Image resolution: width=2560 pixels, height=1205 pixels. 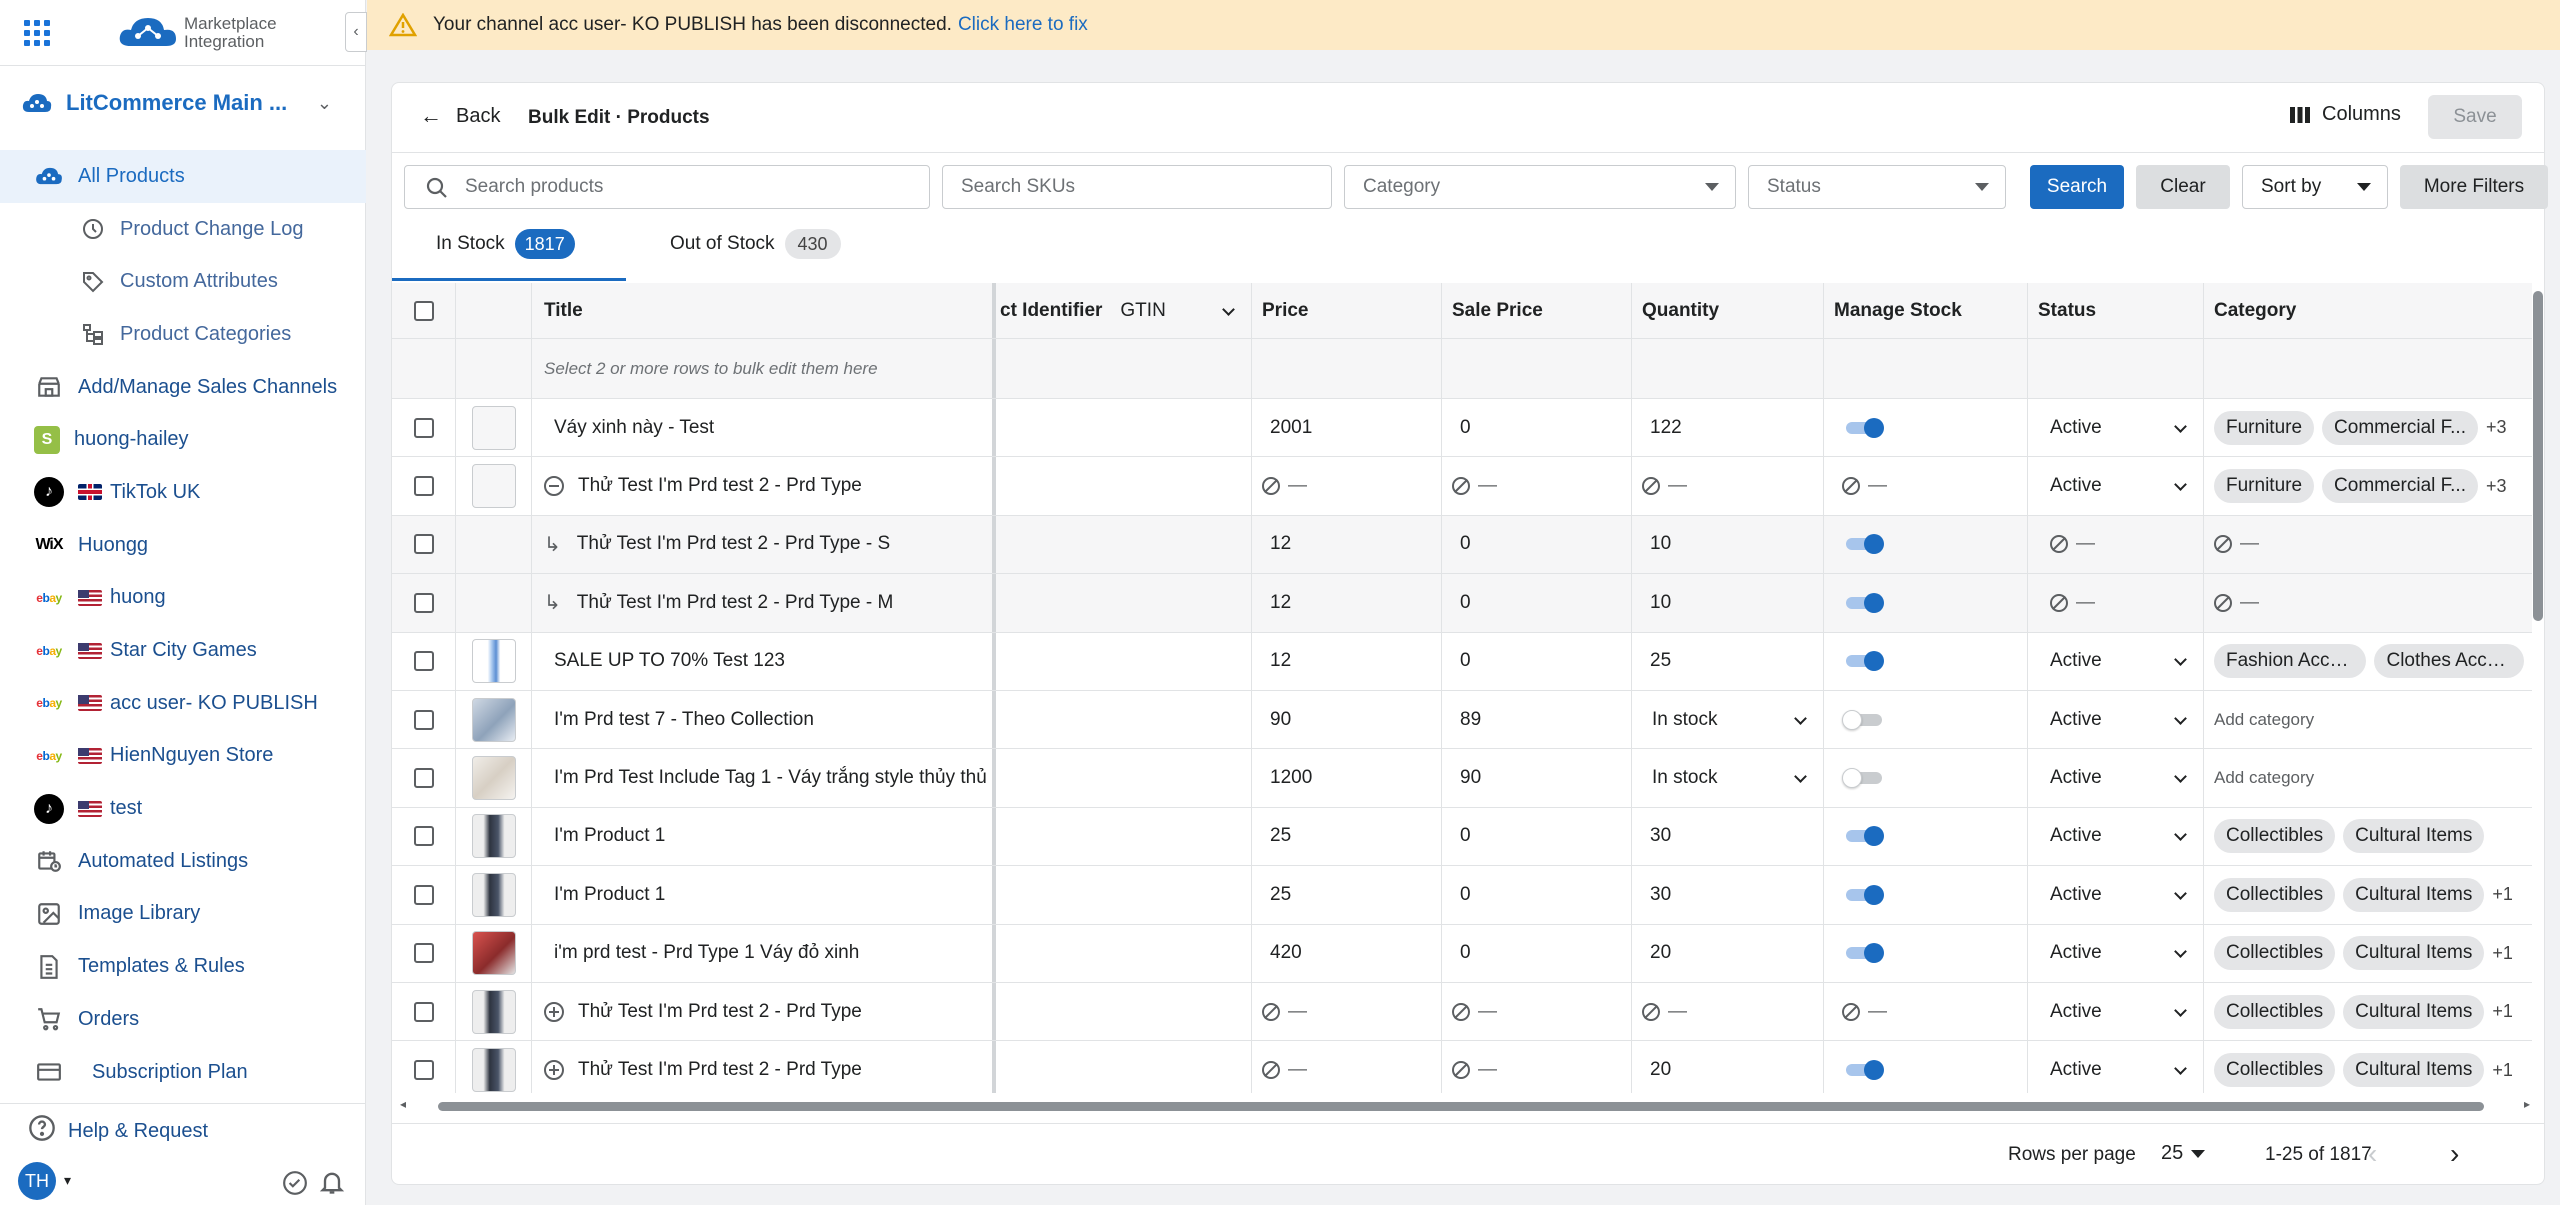 What do you see at coordinates (1728, 428) in the screenshot?
I see `qty-cell: 122` at bounding box center [1728, 428].